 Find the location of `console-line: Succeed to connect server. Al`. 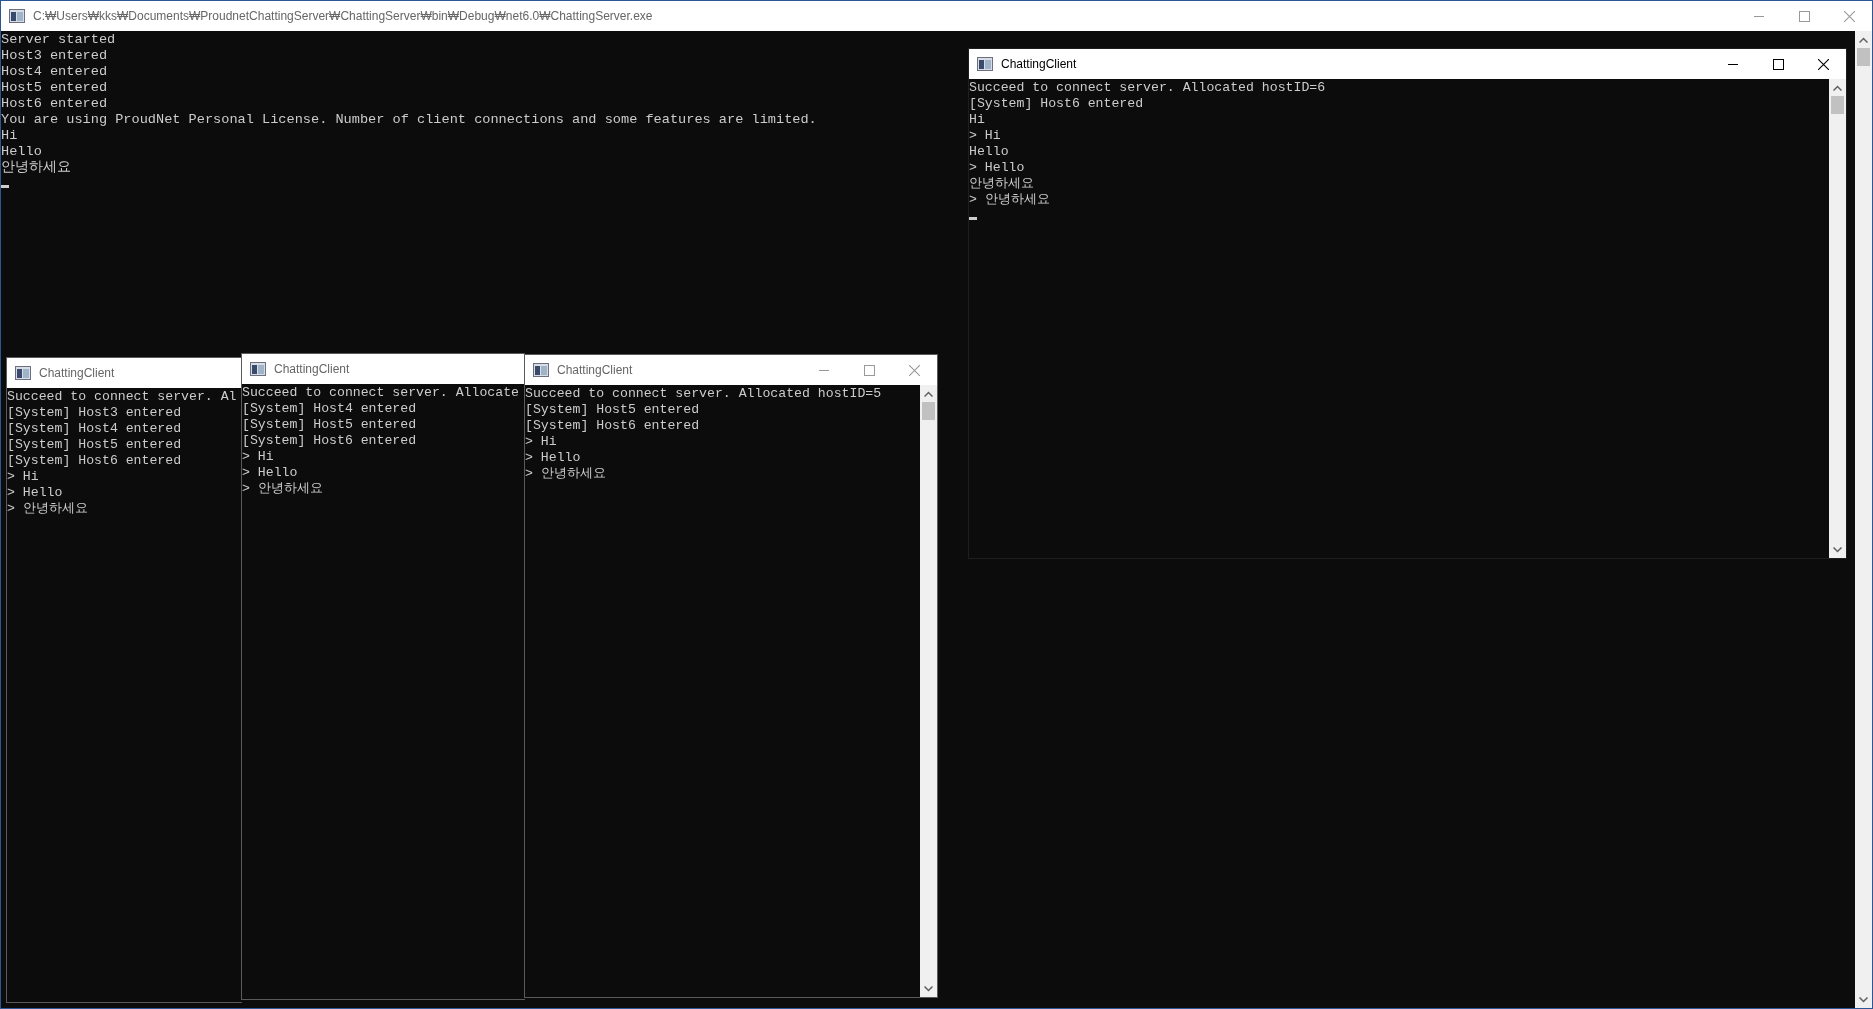

console-line: Succeed to connect server. Al is located at coordinates (122, 397).